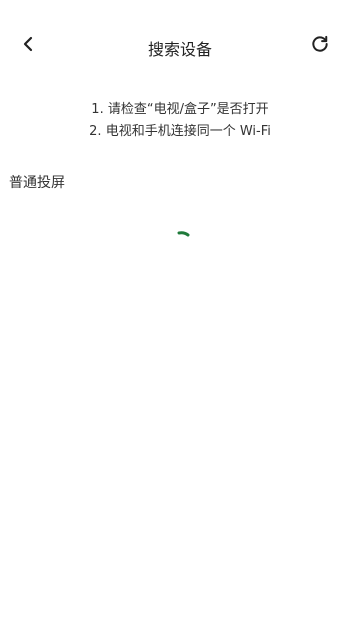 The width and height of the screenshot is (360, 640). What do you see at coordinates (37, 183) in the screenshot?
I see `section-label-normal-cast: 普通投屏` at bounding box center [37, 183].